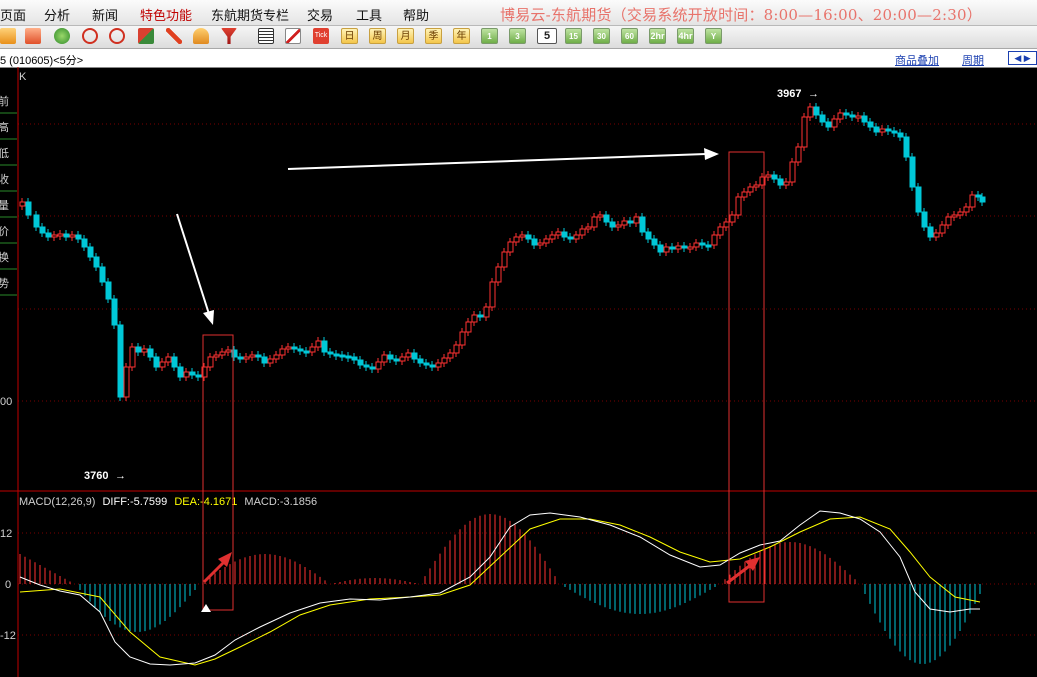 This screenshot has width=1037, height=677. I want to click on minute-3-button: 3, so click(517, 36).